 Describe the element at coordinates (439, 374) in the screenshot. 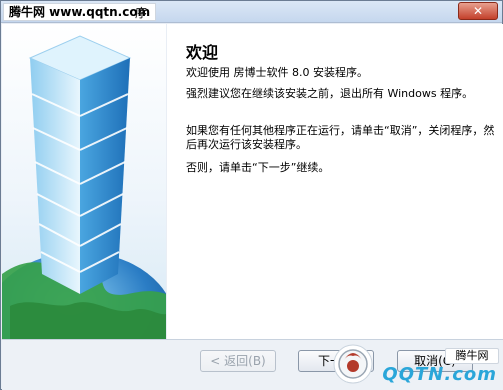

I see `watermark-qqtn-text: QQTN.com` at that location.